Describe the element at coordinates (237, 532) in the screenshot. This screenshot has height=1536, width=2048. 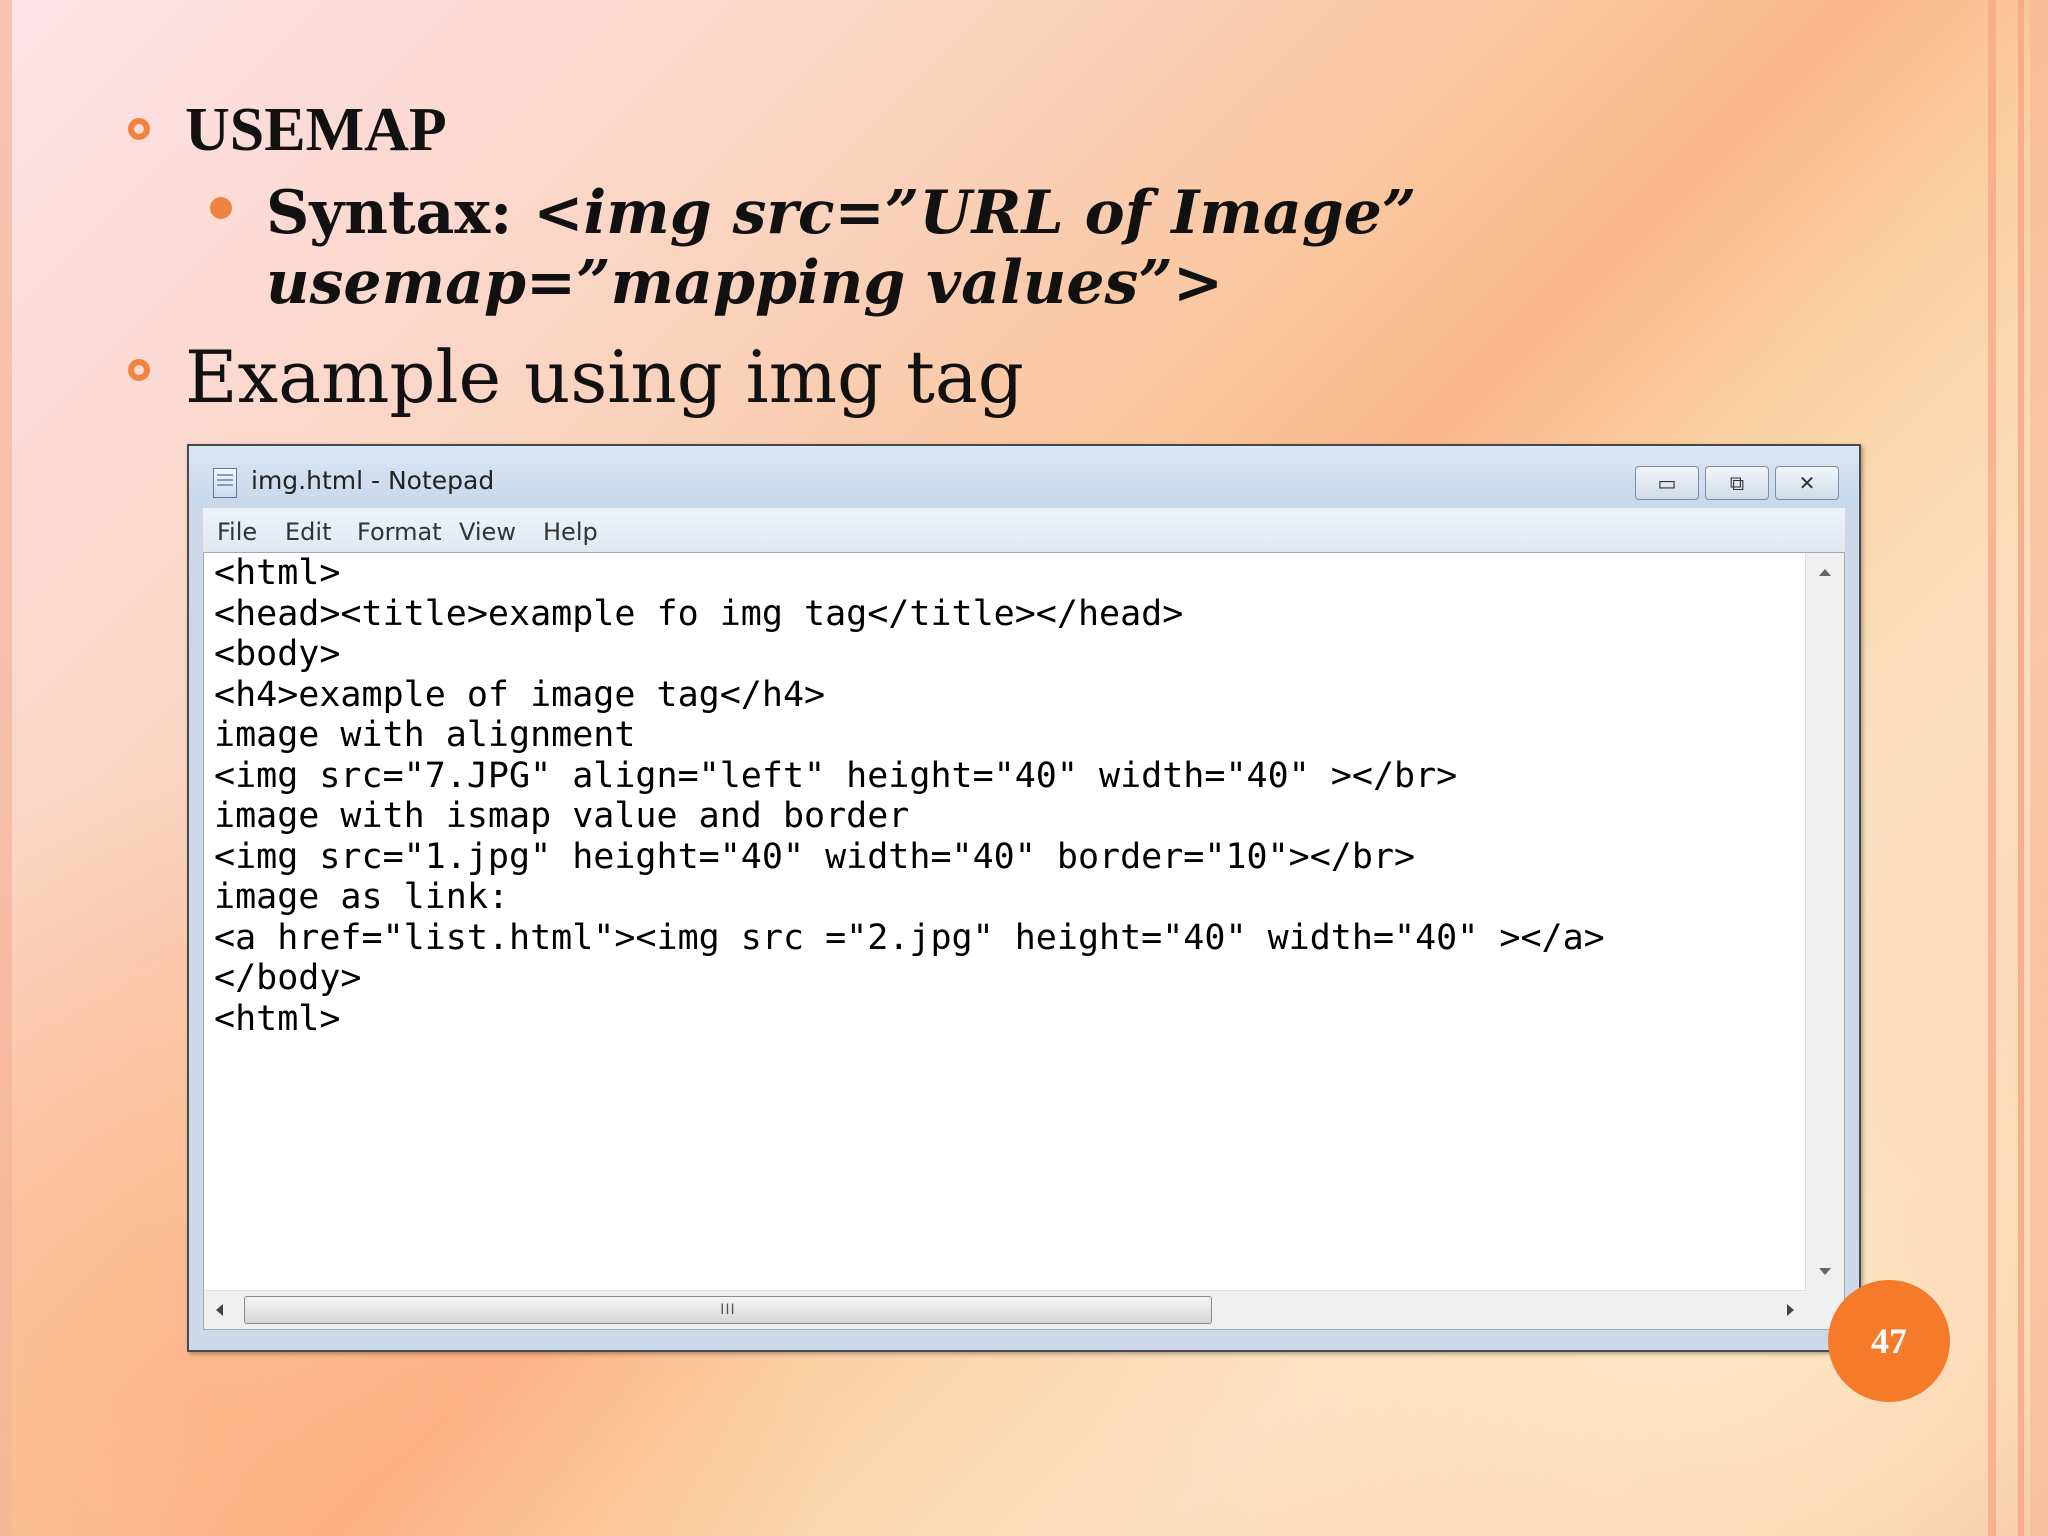
I see `menu-file: File` at that location.